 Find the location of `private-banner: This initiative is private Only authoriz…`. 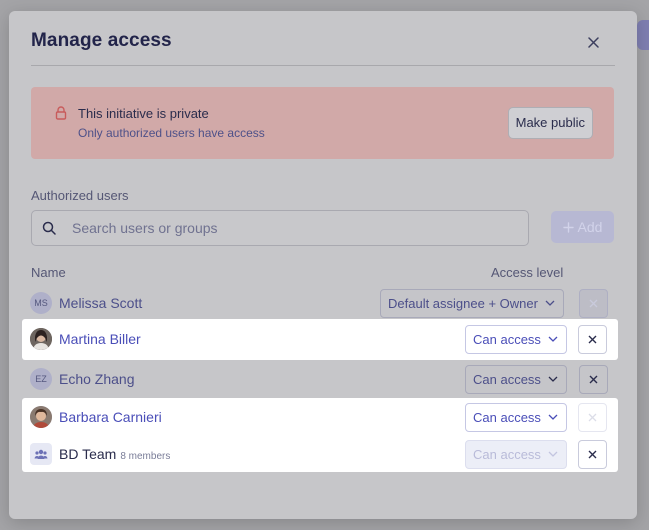

private-banner: This initiative is private Only authoriz… is located at coordinates (322, 123).